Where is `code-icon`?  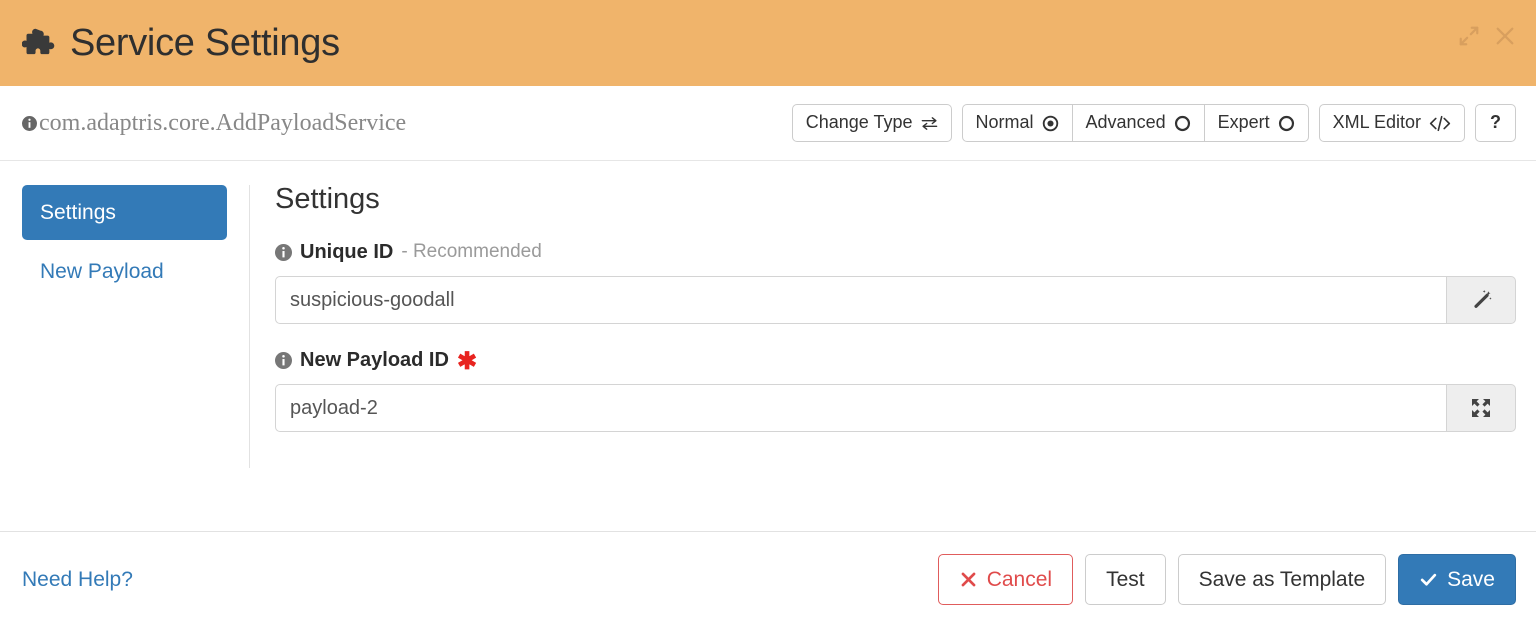
code-icon is located at coordinates (1440, 123).